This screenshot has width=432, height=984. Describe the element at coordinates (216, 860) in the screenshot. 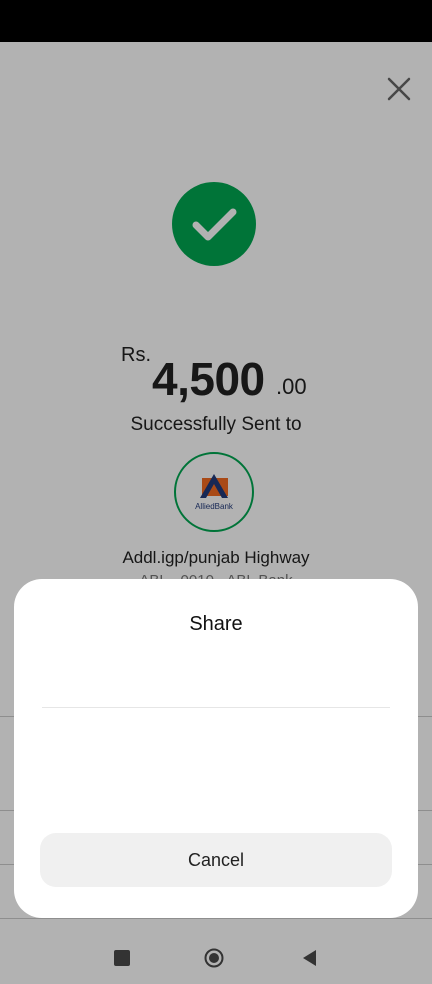

I see `cancel-button: Cancel` at that location.